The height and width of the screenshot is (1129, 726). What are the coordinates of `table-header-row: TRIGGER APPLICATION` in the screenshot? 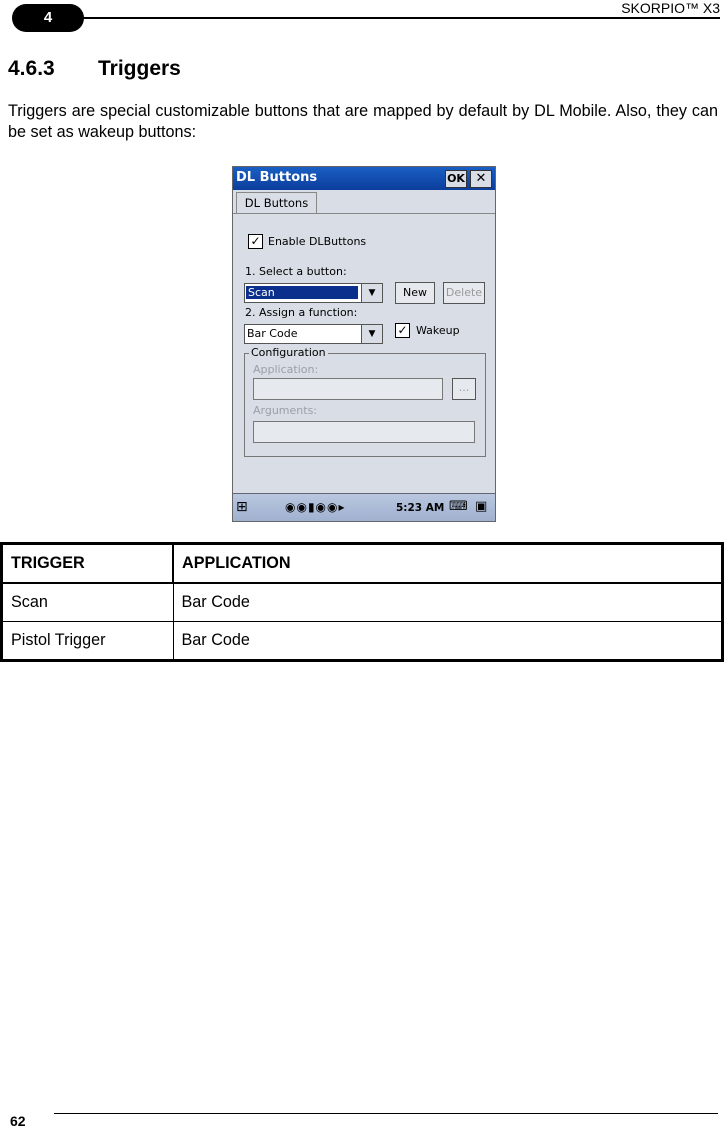 It's located at (362, 563).